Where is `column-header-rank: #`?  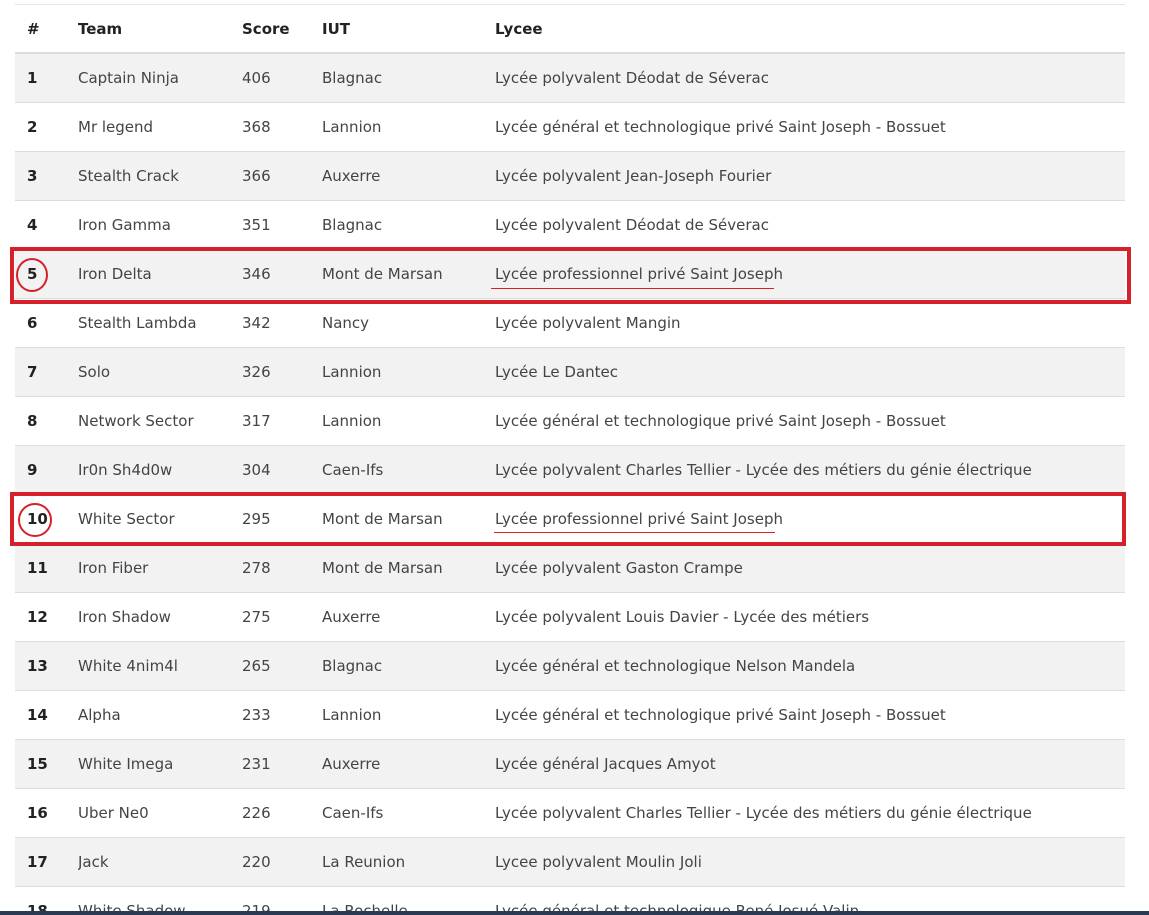
column-header-rank: # is located at coordinates (46, 29).